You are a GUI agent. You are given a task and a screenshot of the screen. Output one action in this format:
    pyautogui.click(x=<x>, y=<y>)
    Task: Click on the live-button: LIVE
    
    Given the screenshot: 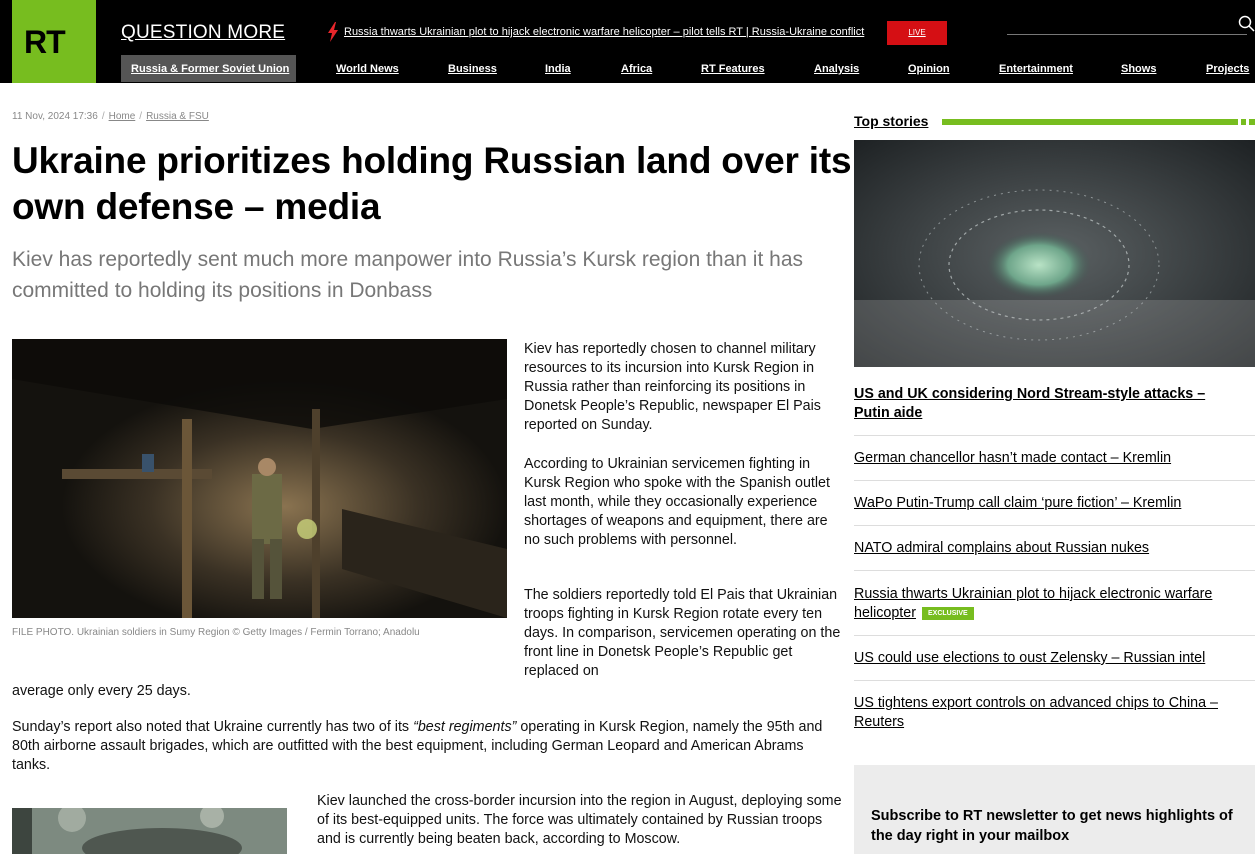 What is the action you would take?
    pyautogui.click(x=917, y=33)
    